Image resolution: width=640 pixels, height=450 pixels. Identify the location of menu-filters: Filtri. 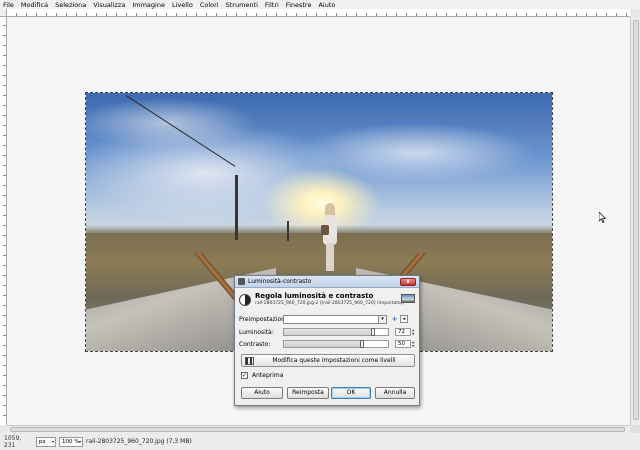
(272, 5).